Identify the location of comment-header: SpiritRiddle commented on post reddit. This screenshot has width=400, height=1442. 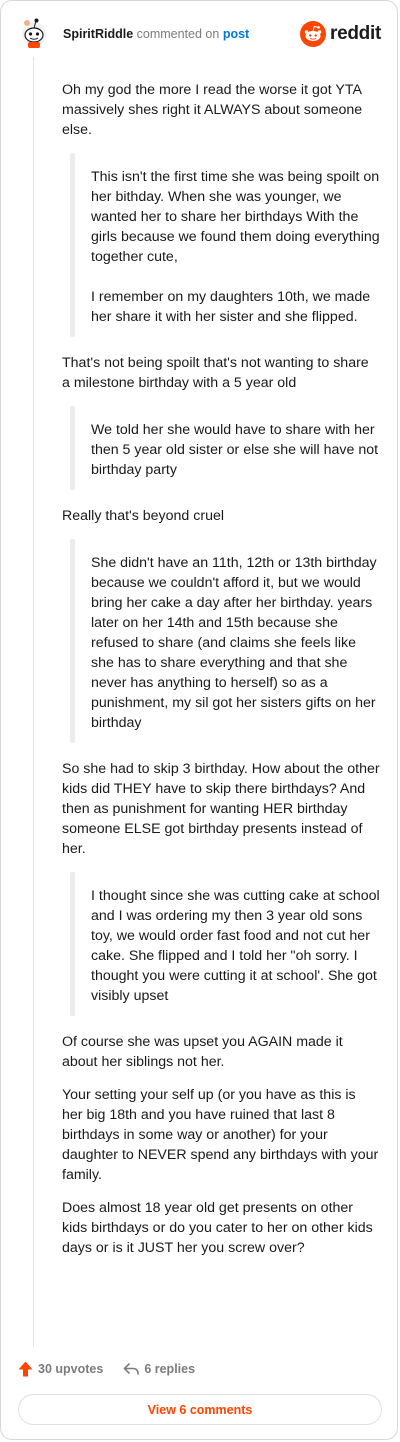
(199, 34).